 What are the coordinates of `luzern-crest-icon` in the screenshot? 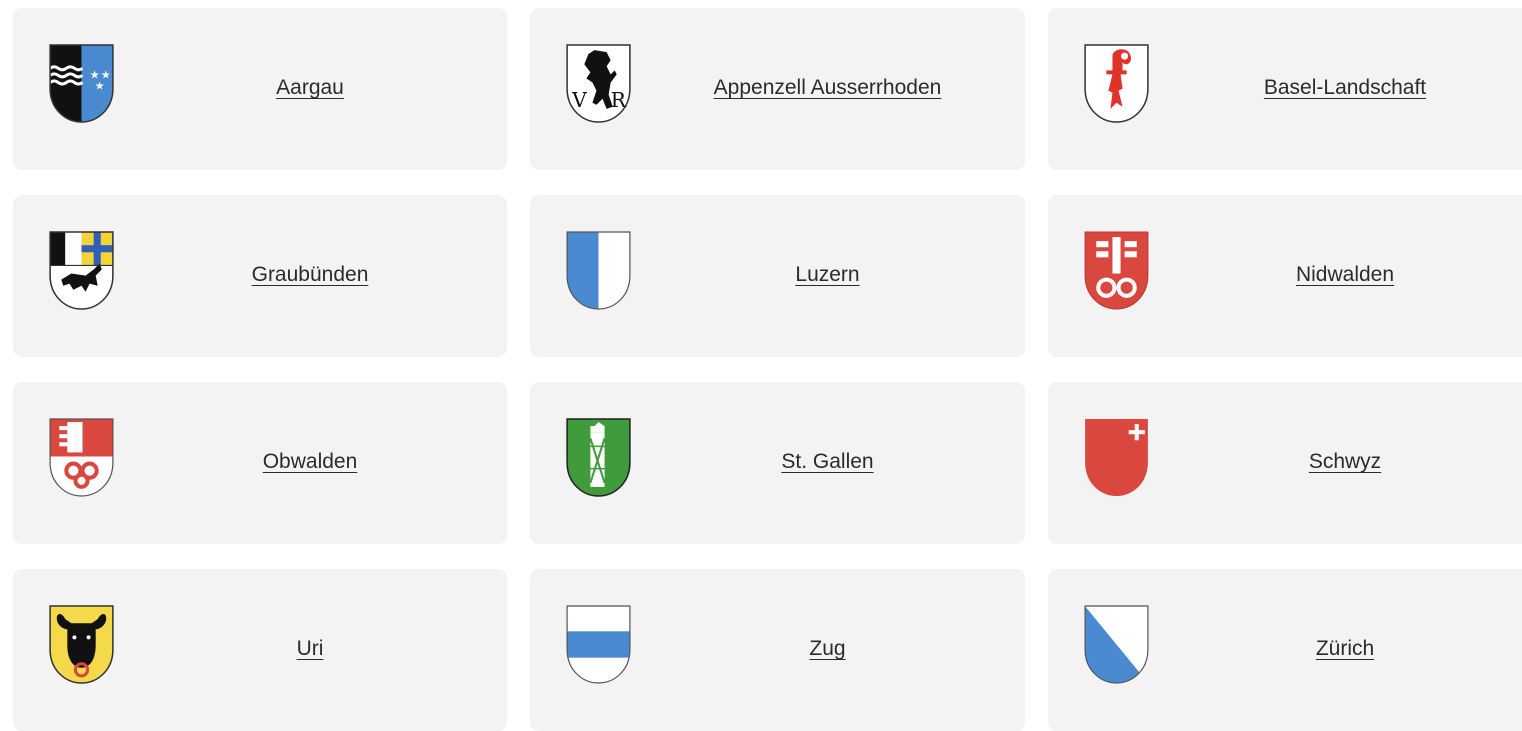 It's located at (598, 270).